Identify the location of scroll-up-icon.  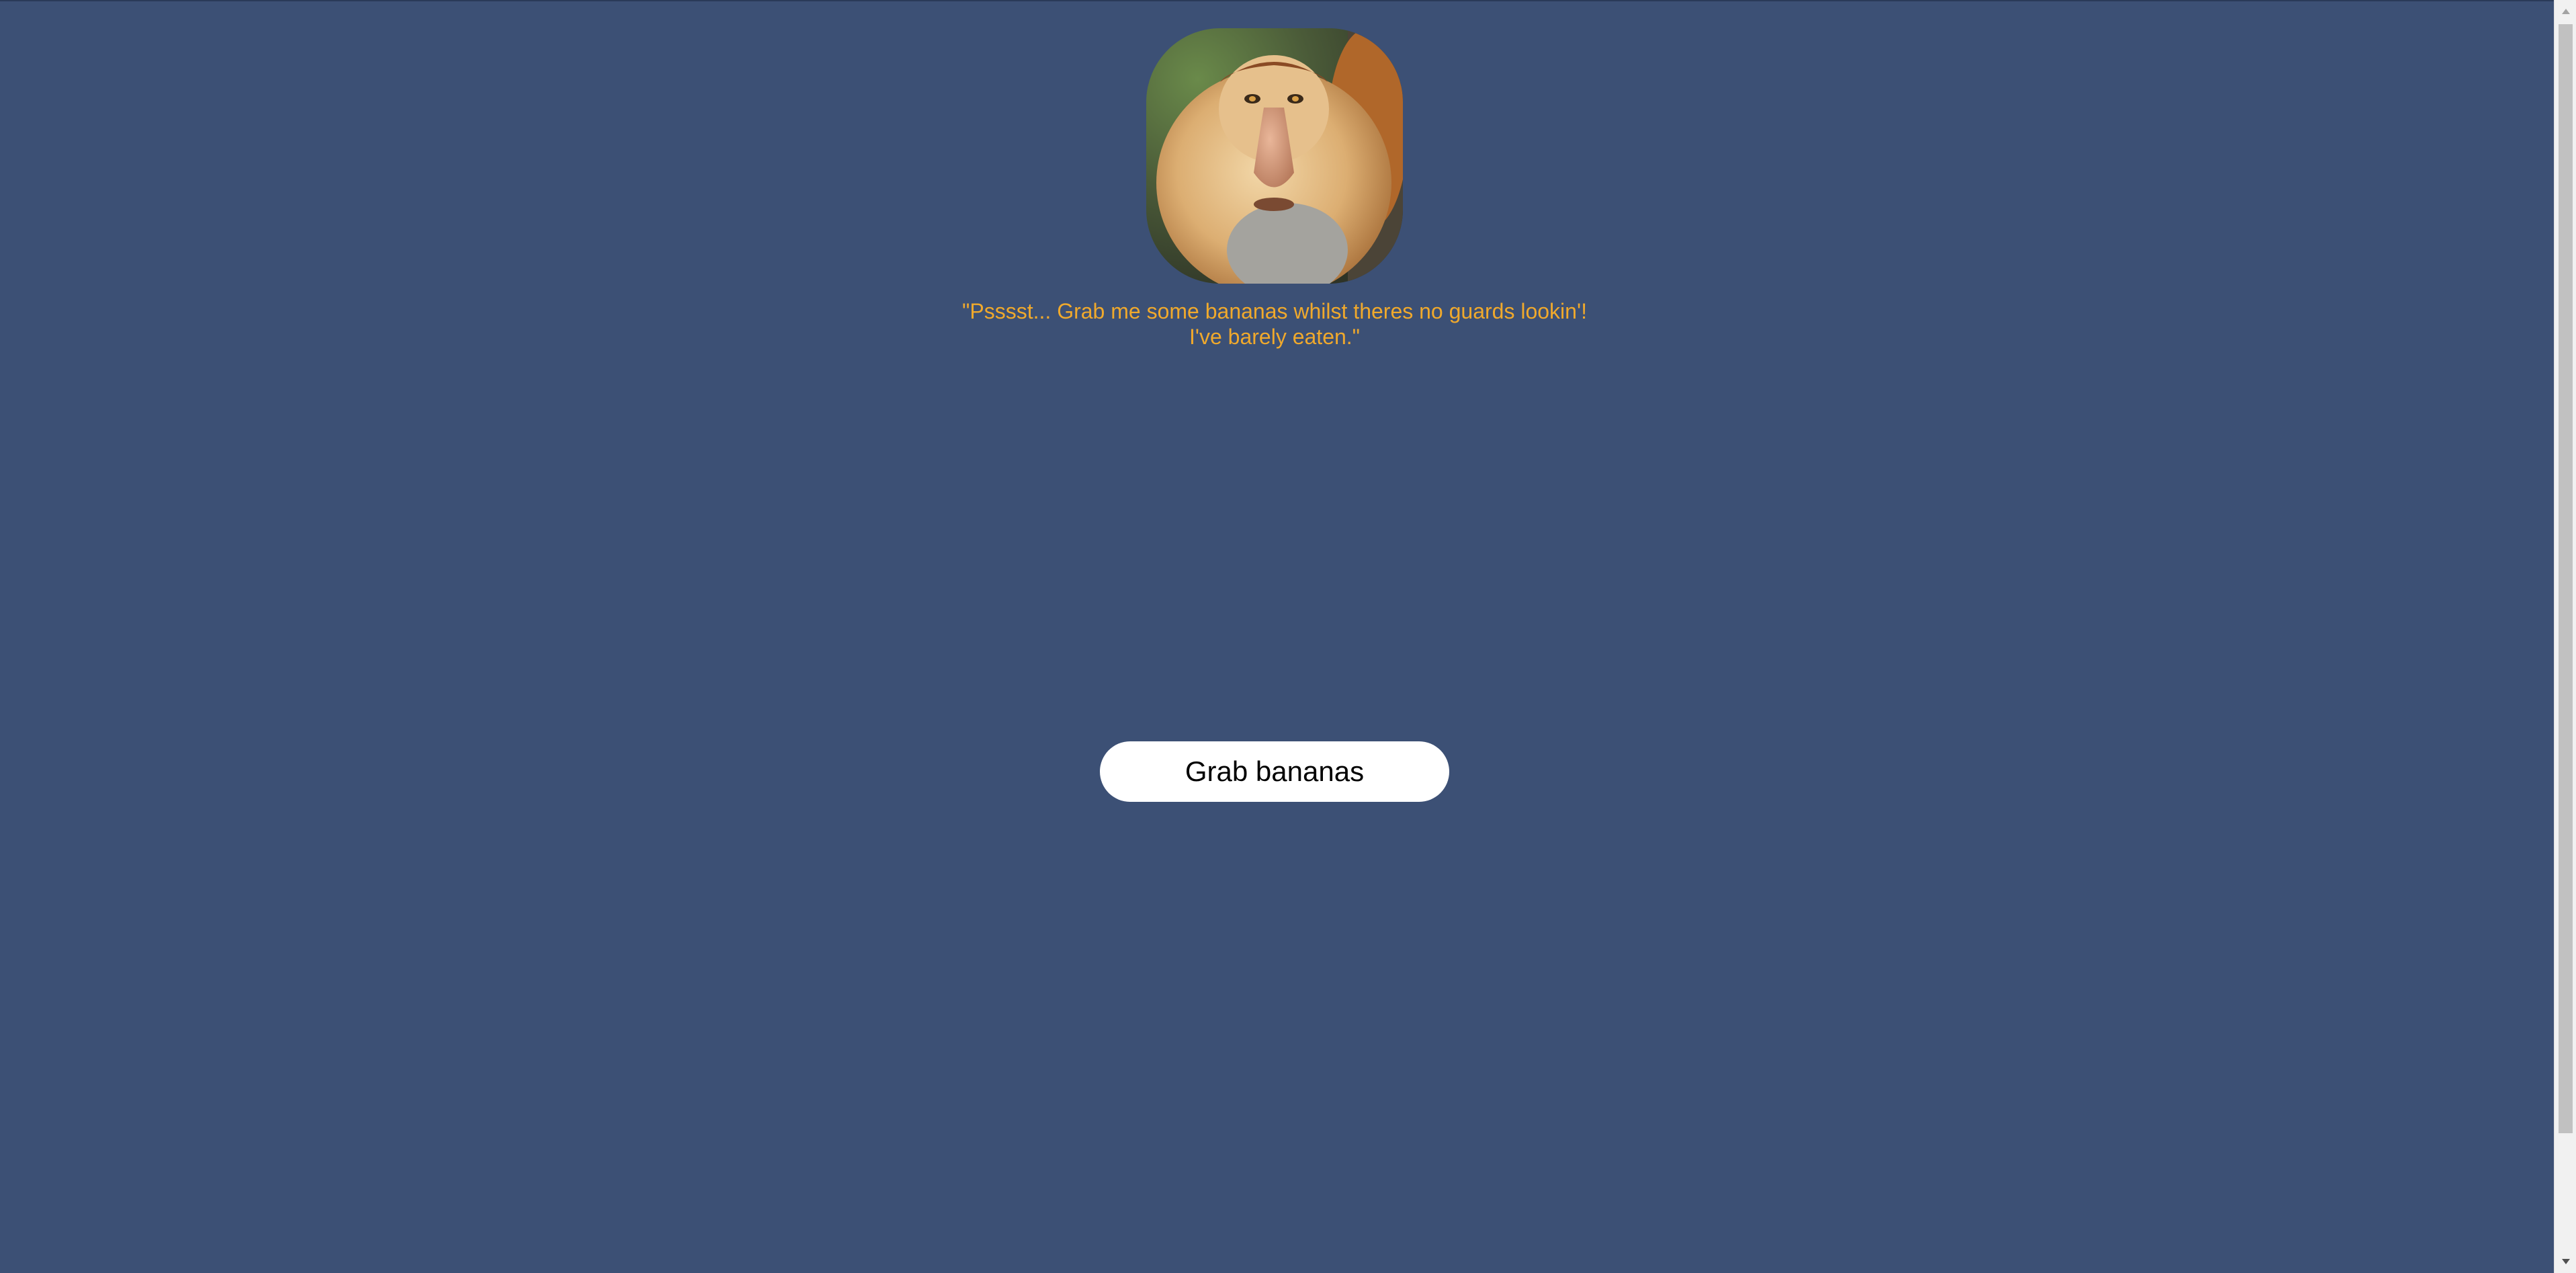
(2565, 11).